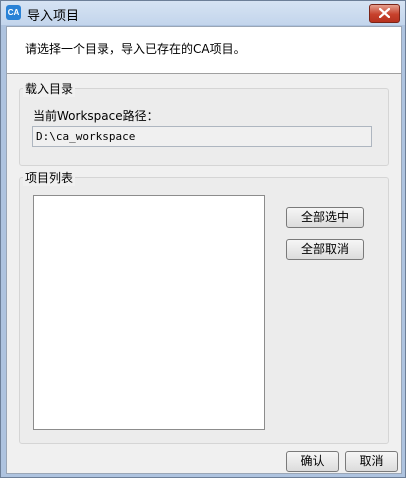  I want to click on close-icon, so click(384, 13).